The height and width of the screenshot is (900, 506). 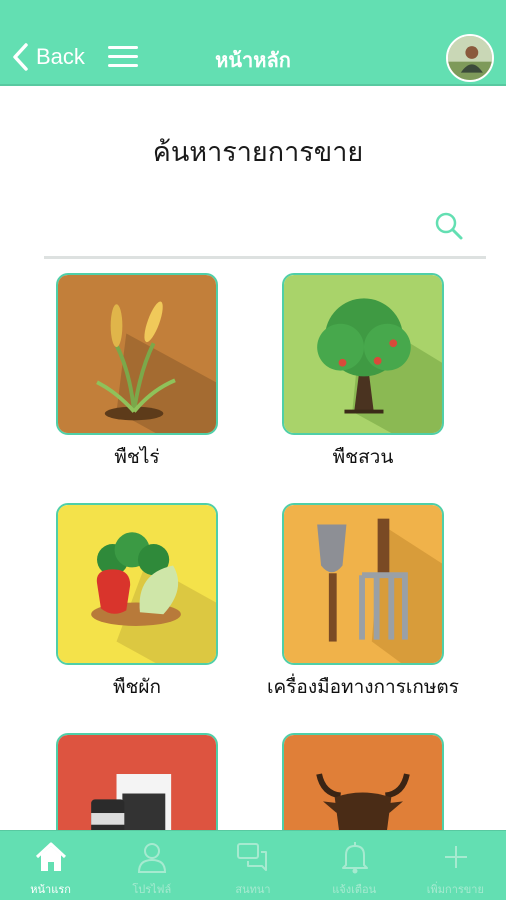 What do you see at coordinates (137, 354) in the screenshot?
I see `field-crops-image` at bounding box center [137, 354].